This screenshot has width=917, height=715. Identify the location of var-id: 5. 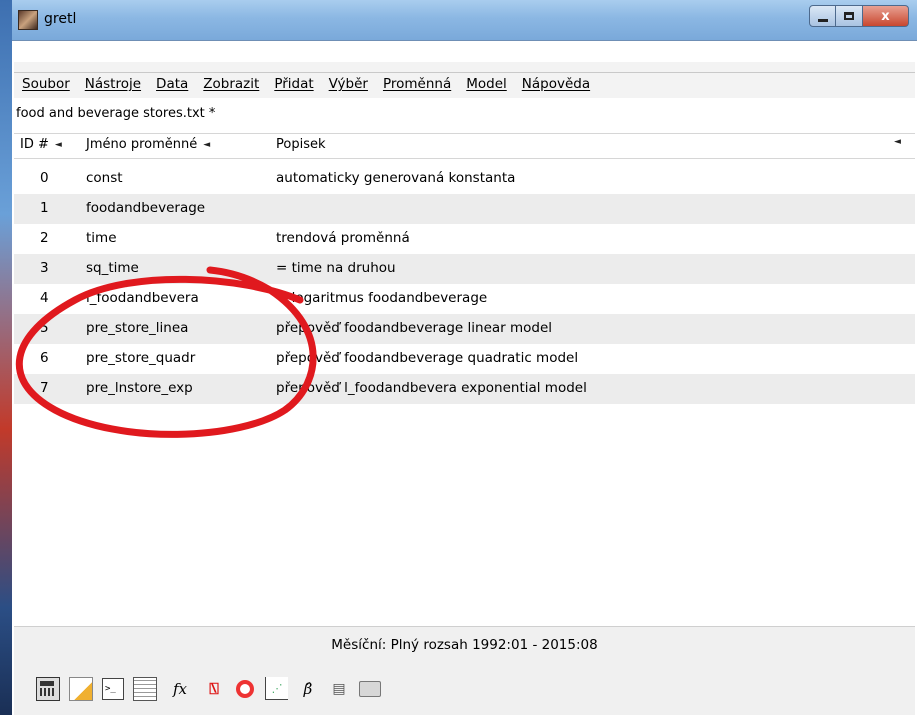
(44, 328).